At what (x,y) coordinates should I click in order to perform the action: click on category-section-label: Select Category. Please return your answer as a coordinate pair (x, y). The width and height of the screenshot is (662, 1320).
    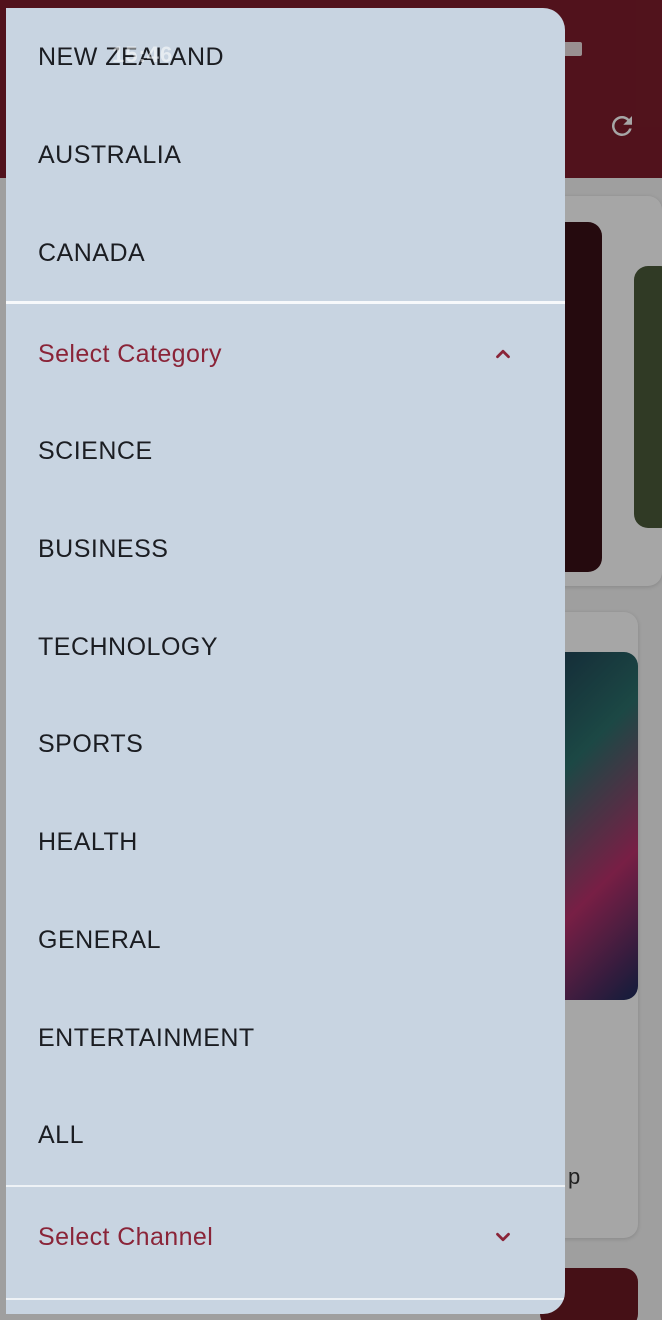
    Looking at the image, I should click on (130, 353).